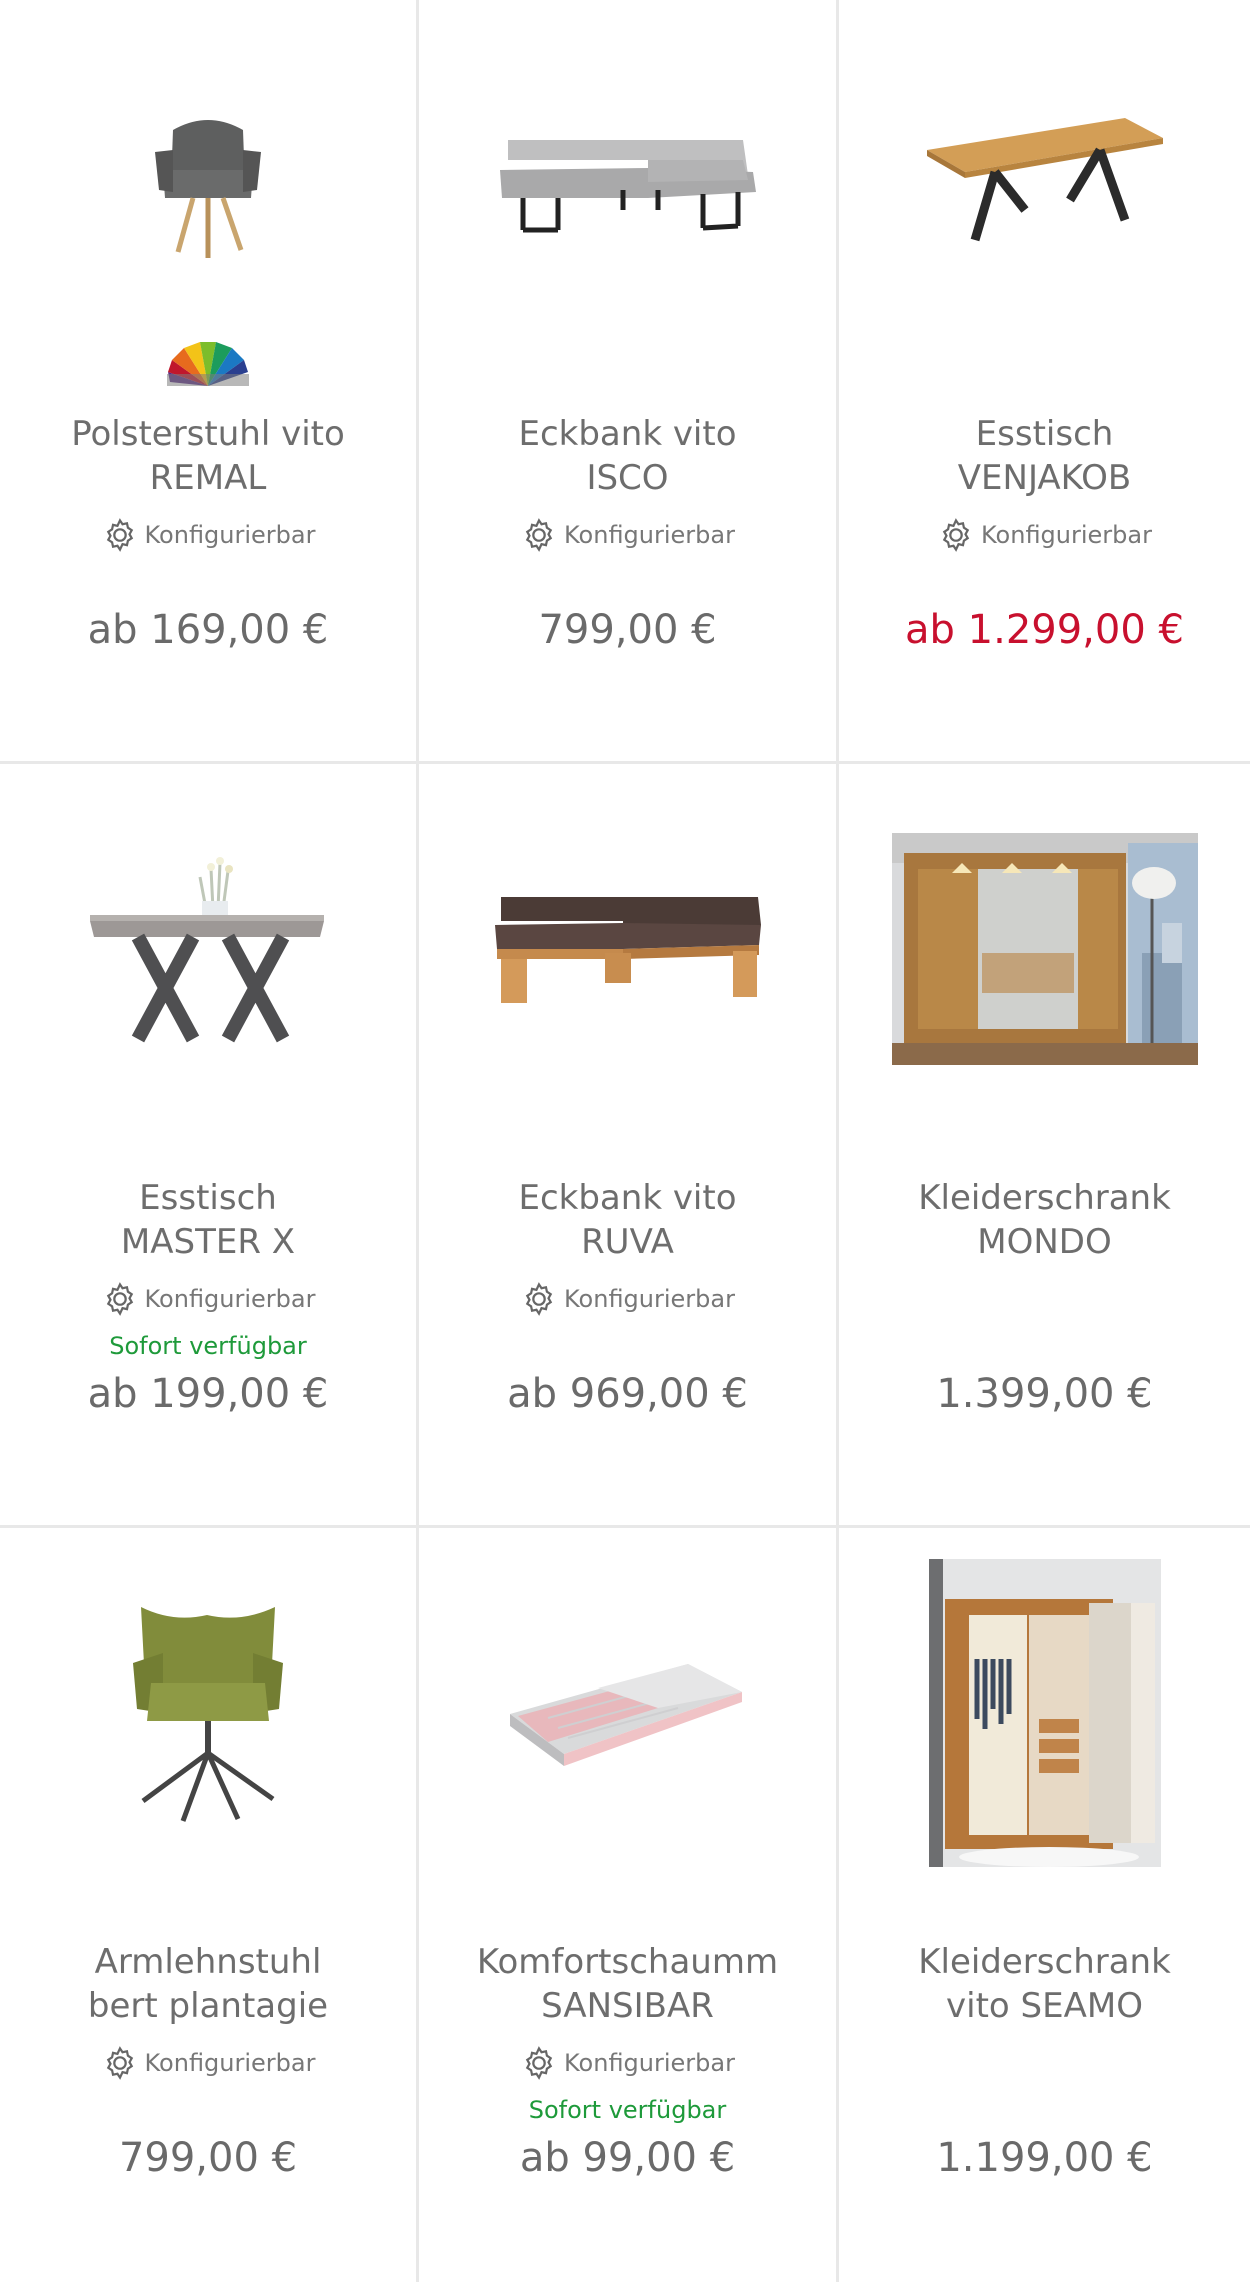 This screenshot has height=2282, width=1250. Describe the element at coordinates (208, 365) in the screenshot. I see `color-options-icon` at that location.